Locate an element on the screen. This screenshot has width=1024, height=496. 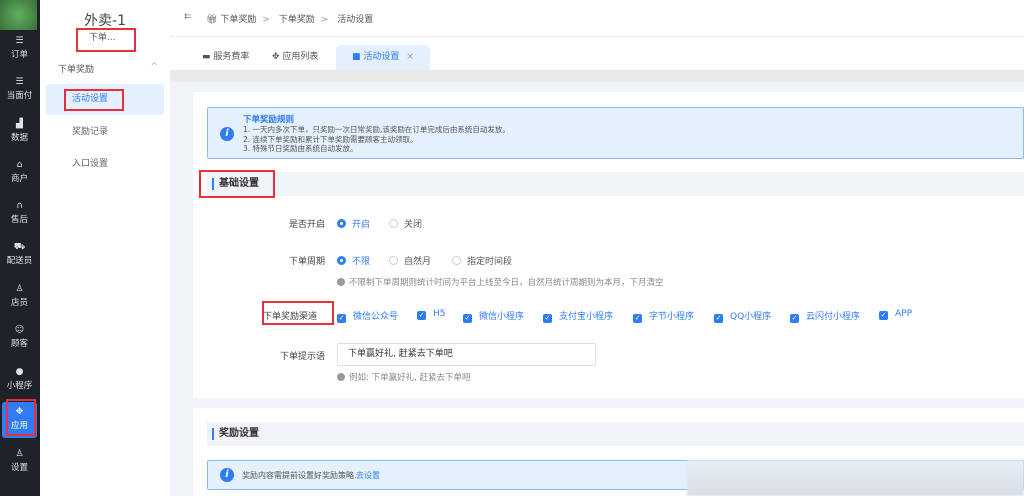
nav-face-pay: ☰ 当面付 is located at coordinates (19, 90).